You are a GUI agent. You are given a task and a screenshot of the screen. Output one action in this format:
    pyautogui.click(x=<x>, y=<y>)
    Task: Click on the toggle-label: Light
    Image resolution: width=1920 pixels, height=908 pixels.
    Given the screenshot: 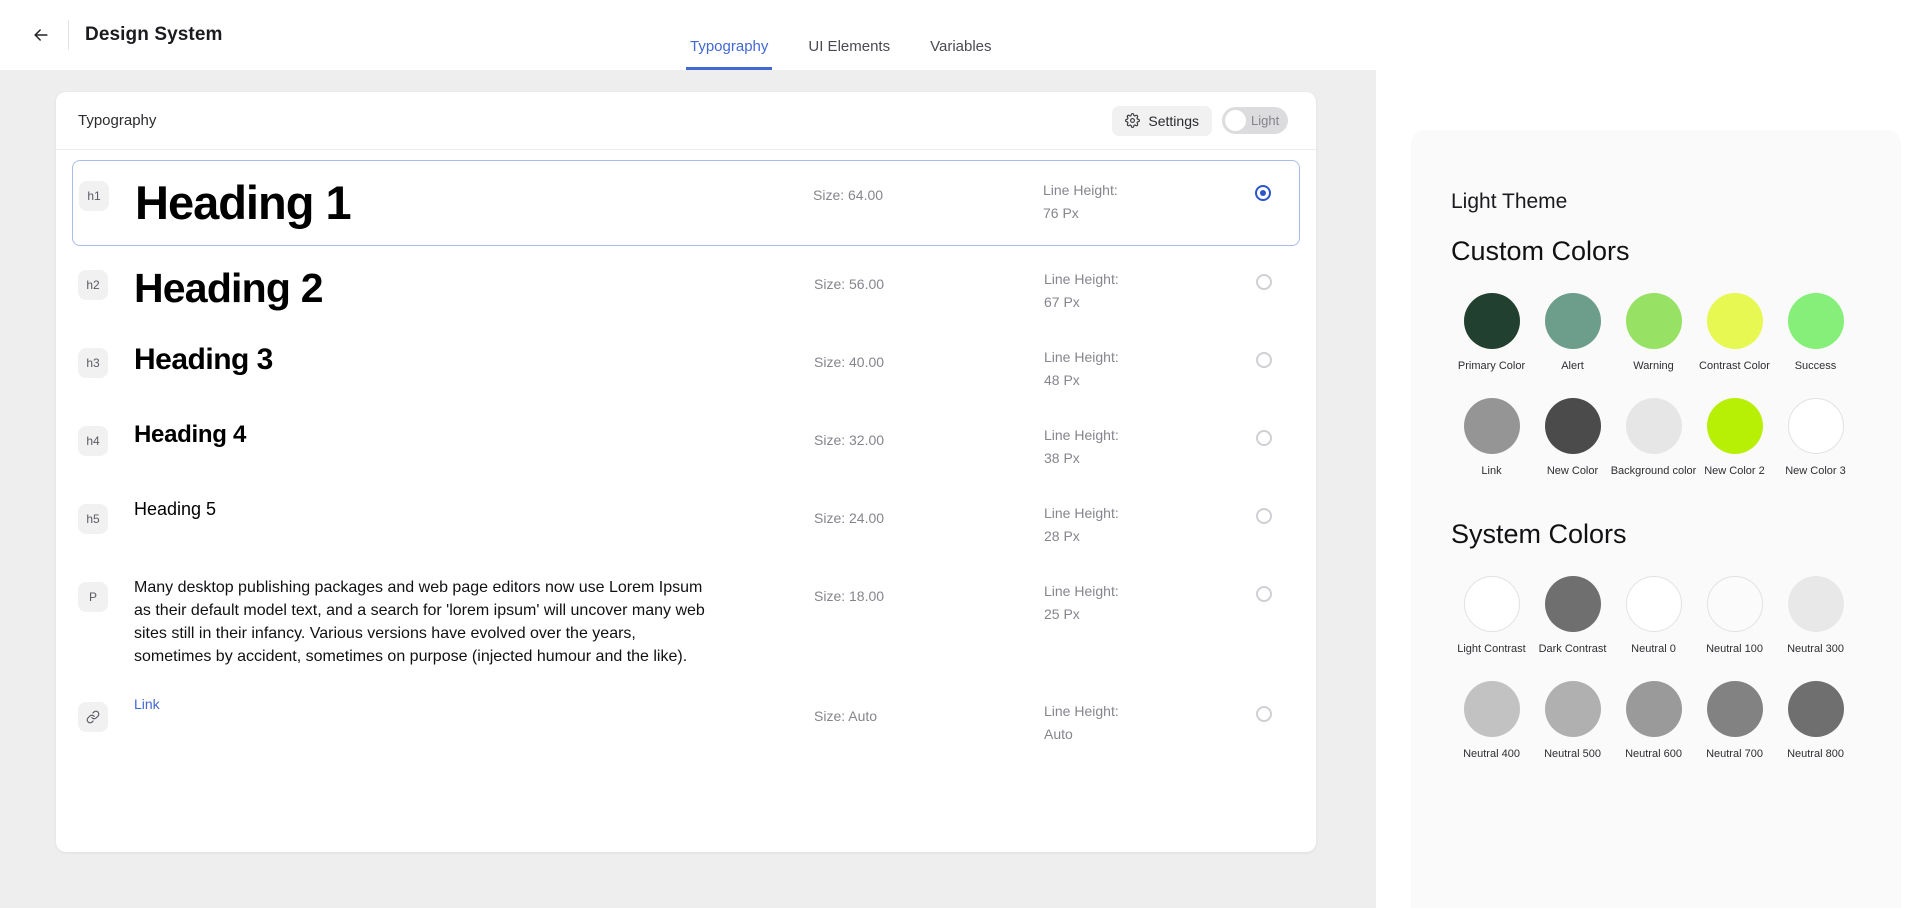 What is the action you would take?
    pyautogui.click(x=1265, y=120)
    